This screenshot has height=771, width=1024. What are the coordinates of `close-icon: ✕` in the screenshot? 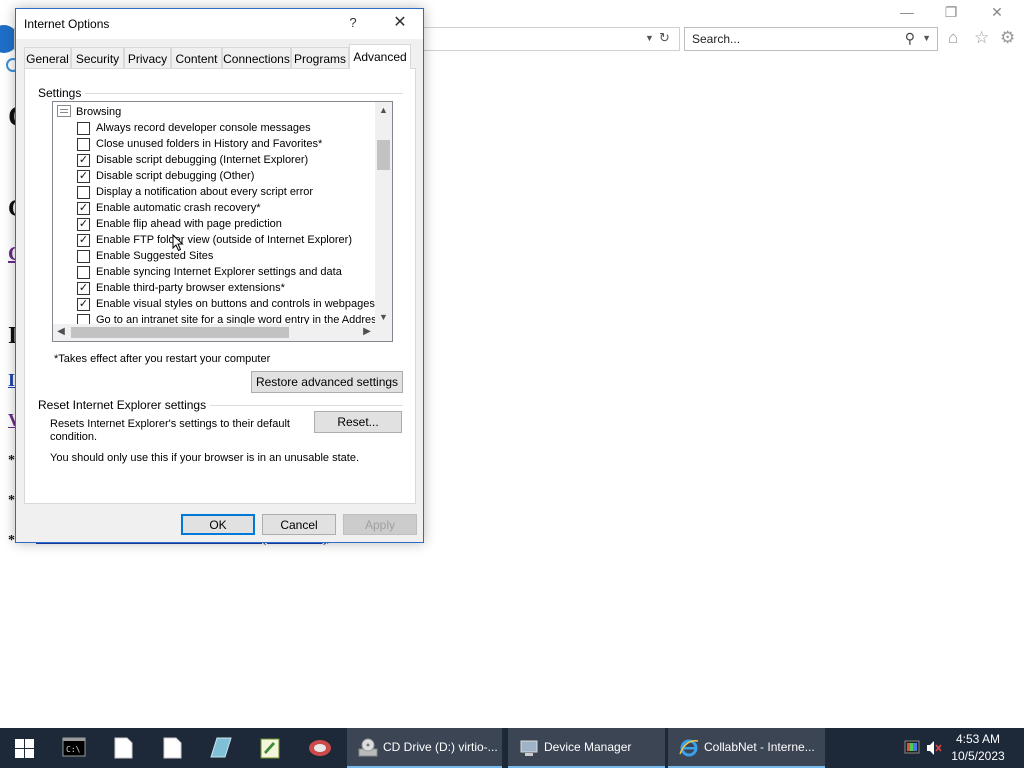 It's located at (400, 22).